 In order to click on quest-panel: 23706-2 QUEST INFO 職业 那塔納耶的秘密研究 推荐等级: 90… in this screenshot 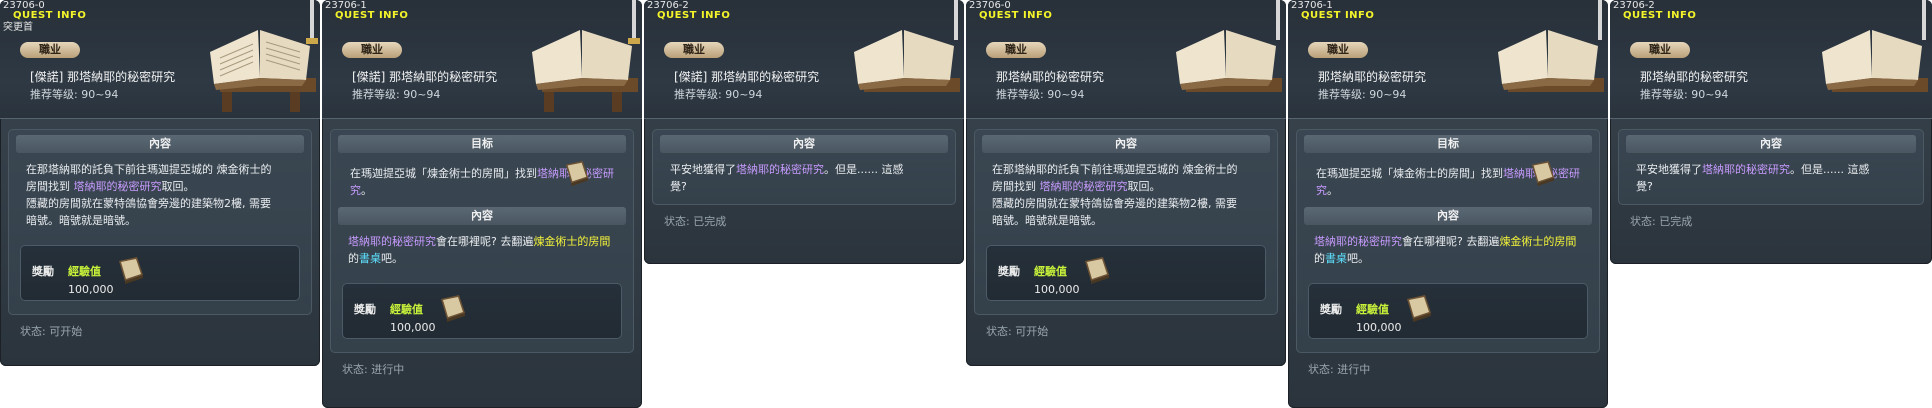, I will do `click(1771, 132)`.